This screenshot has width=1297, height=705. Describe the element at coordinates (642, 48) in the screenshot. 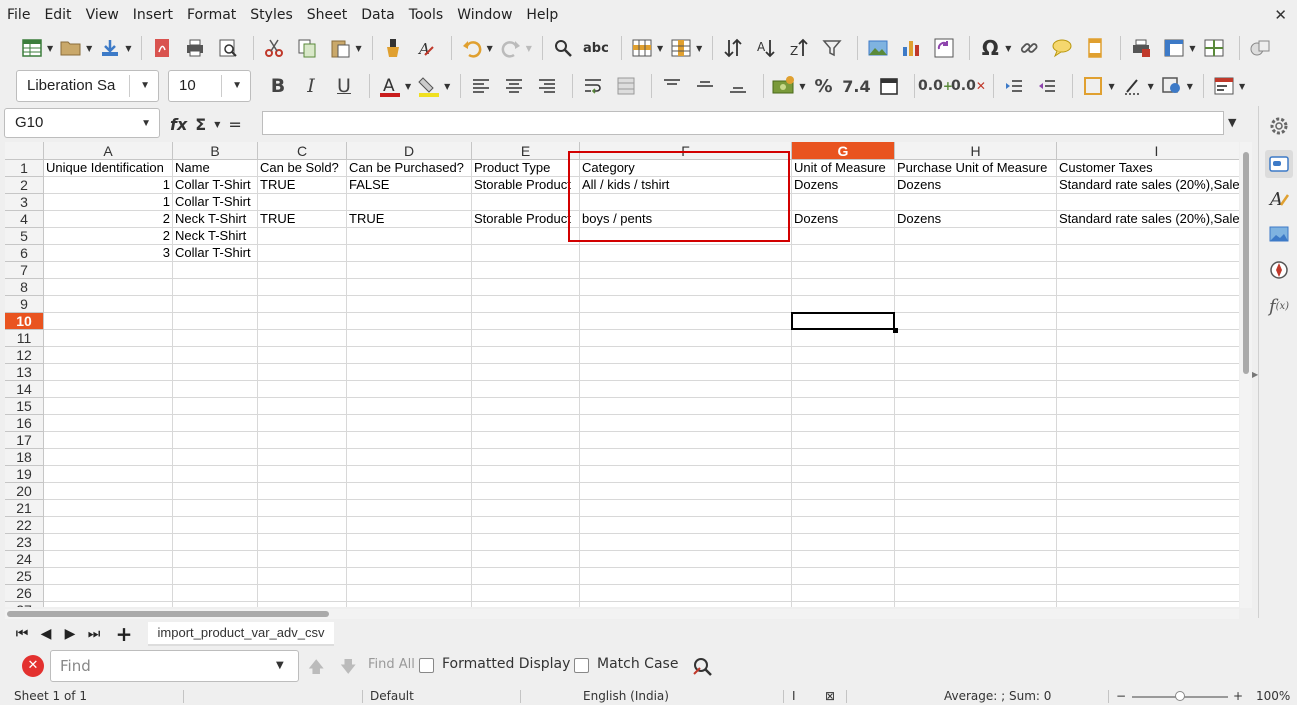

I see `row-icon` at that location.